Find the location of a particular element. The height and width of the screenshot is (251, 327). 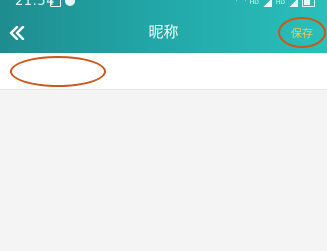

network-hd-label-2: HD is located at coordinates (280, 3).